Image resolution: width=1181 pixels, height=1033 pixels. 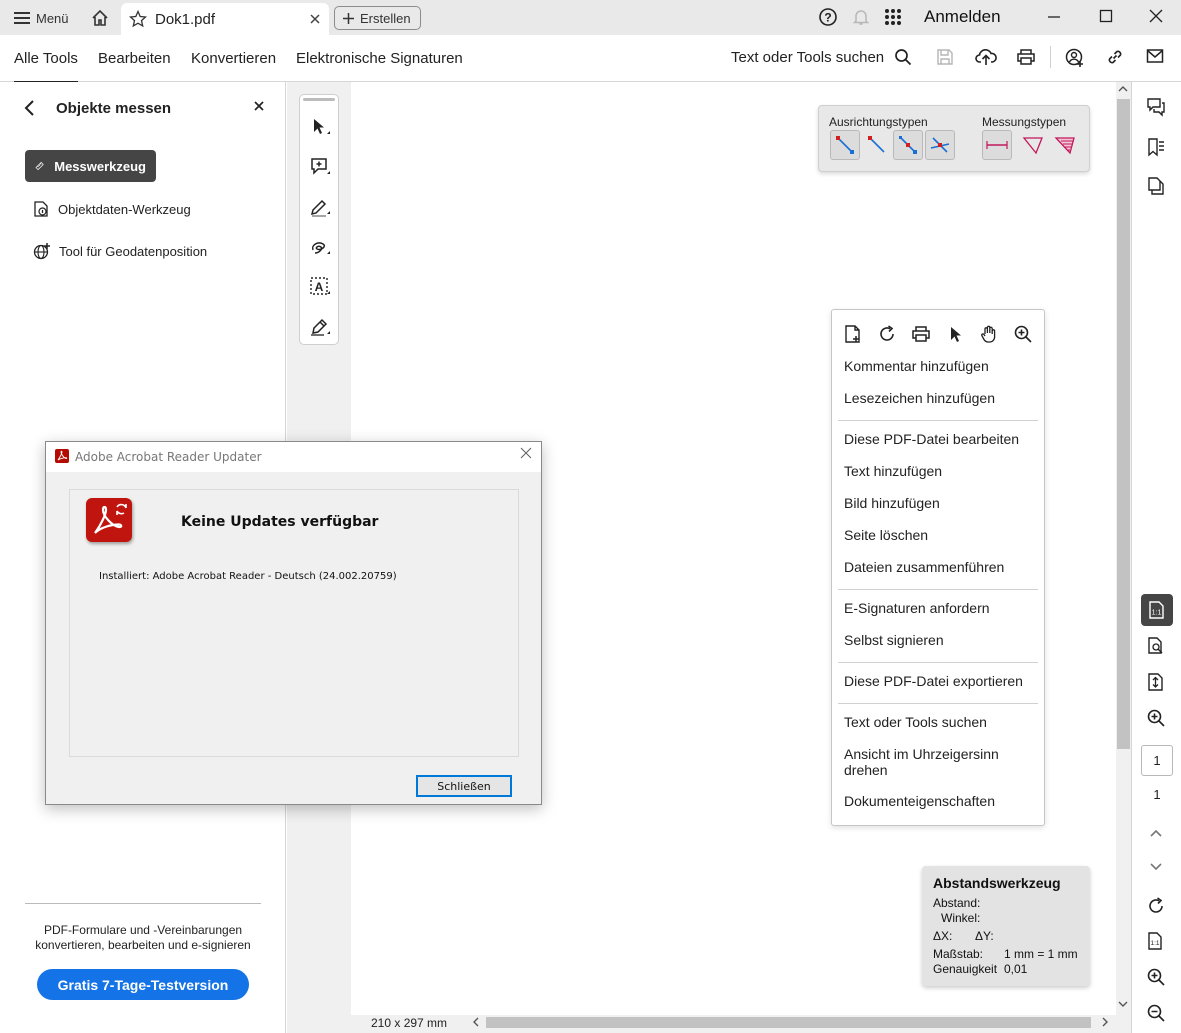 I want to click on scale-label: Maßstab:, so click(x=958, y=954).